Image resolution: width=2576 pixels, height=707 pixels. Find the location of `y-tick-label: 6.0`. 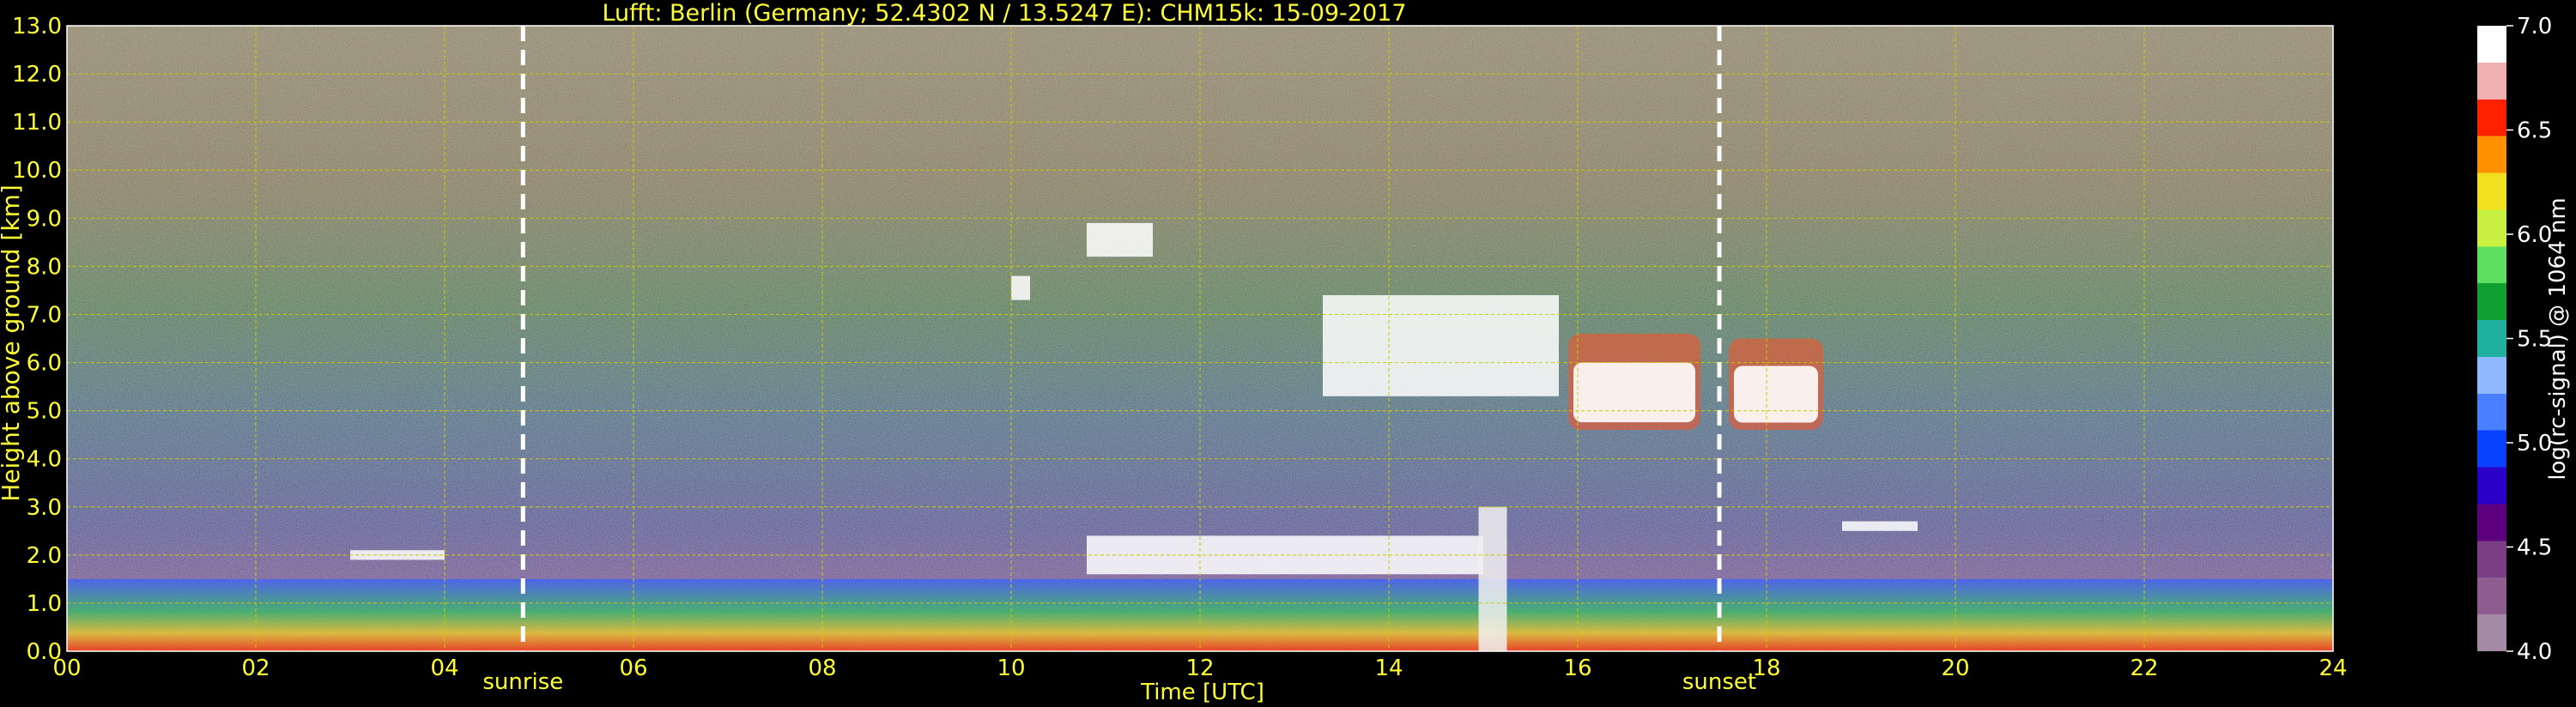

y-tick-label: 6.0 is located at coordinates (44, 364).